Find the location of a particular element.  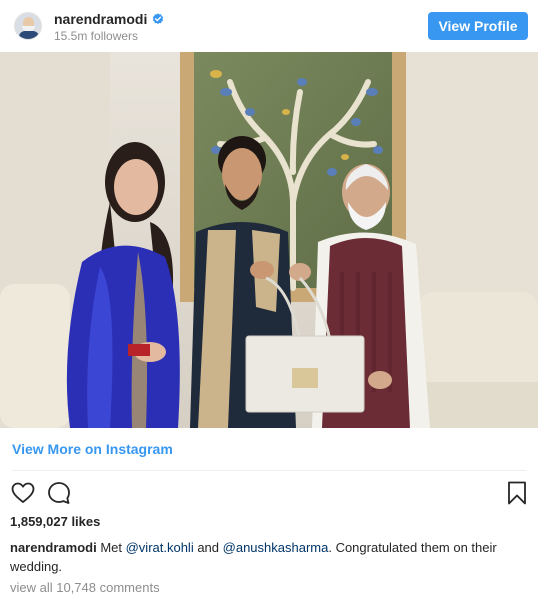

avatar is located at coordinates (28, 26).